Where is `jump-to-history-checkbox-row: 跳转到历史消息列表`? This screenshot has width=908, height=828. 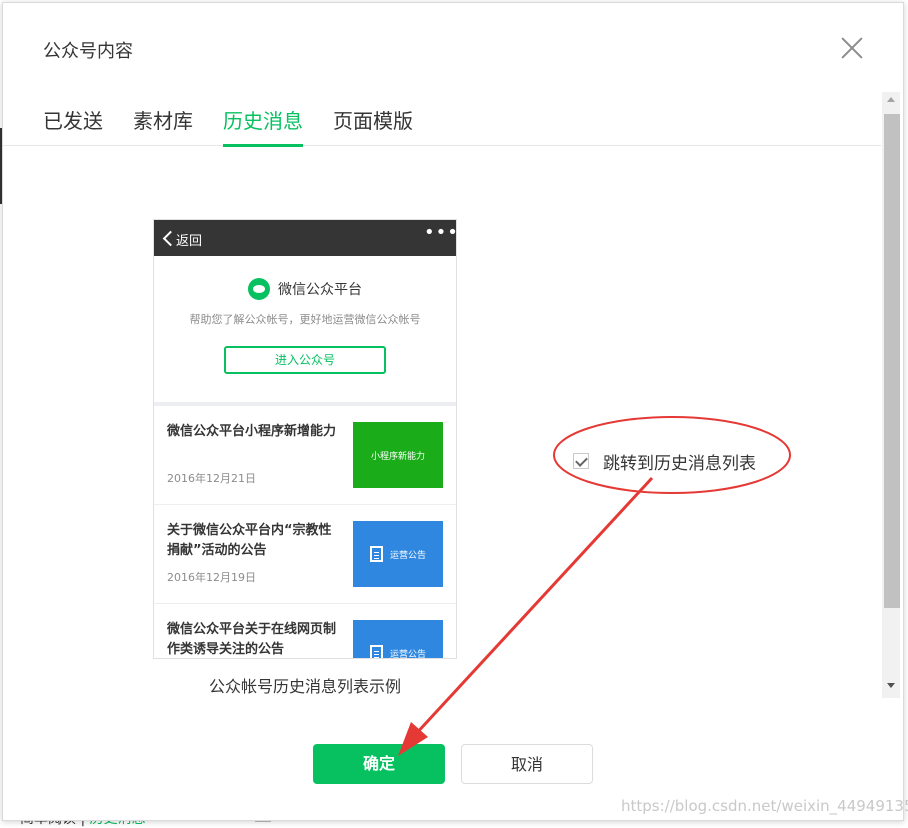
jump-to-history-checkbox-row: 跳转到历史消息列表 is located at coordinates (664, 461).